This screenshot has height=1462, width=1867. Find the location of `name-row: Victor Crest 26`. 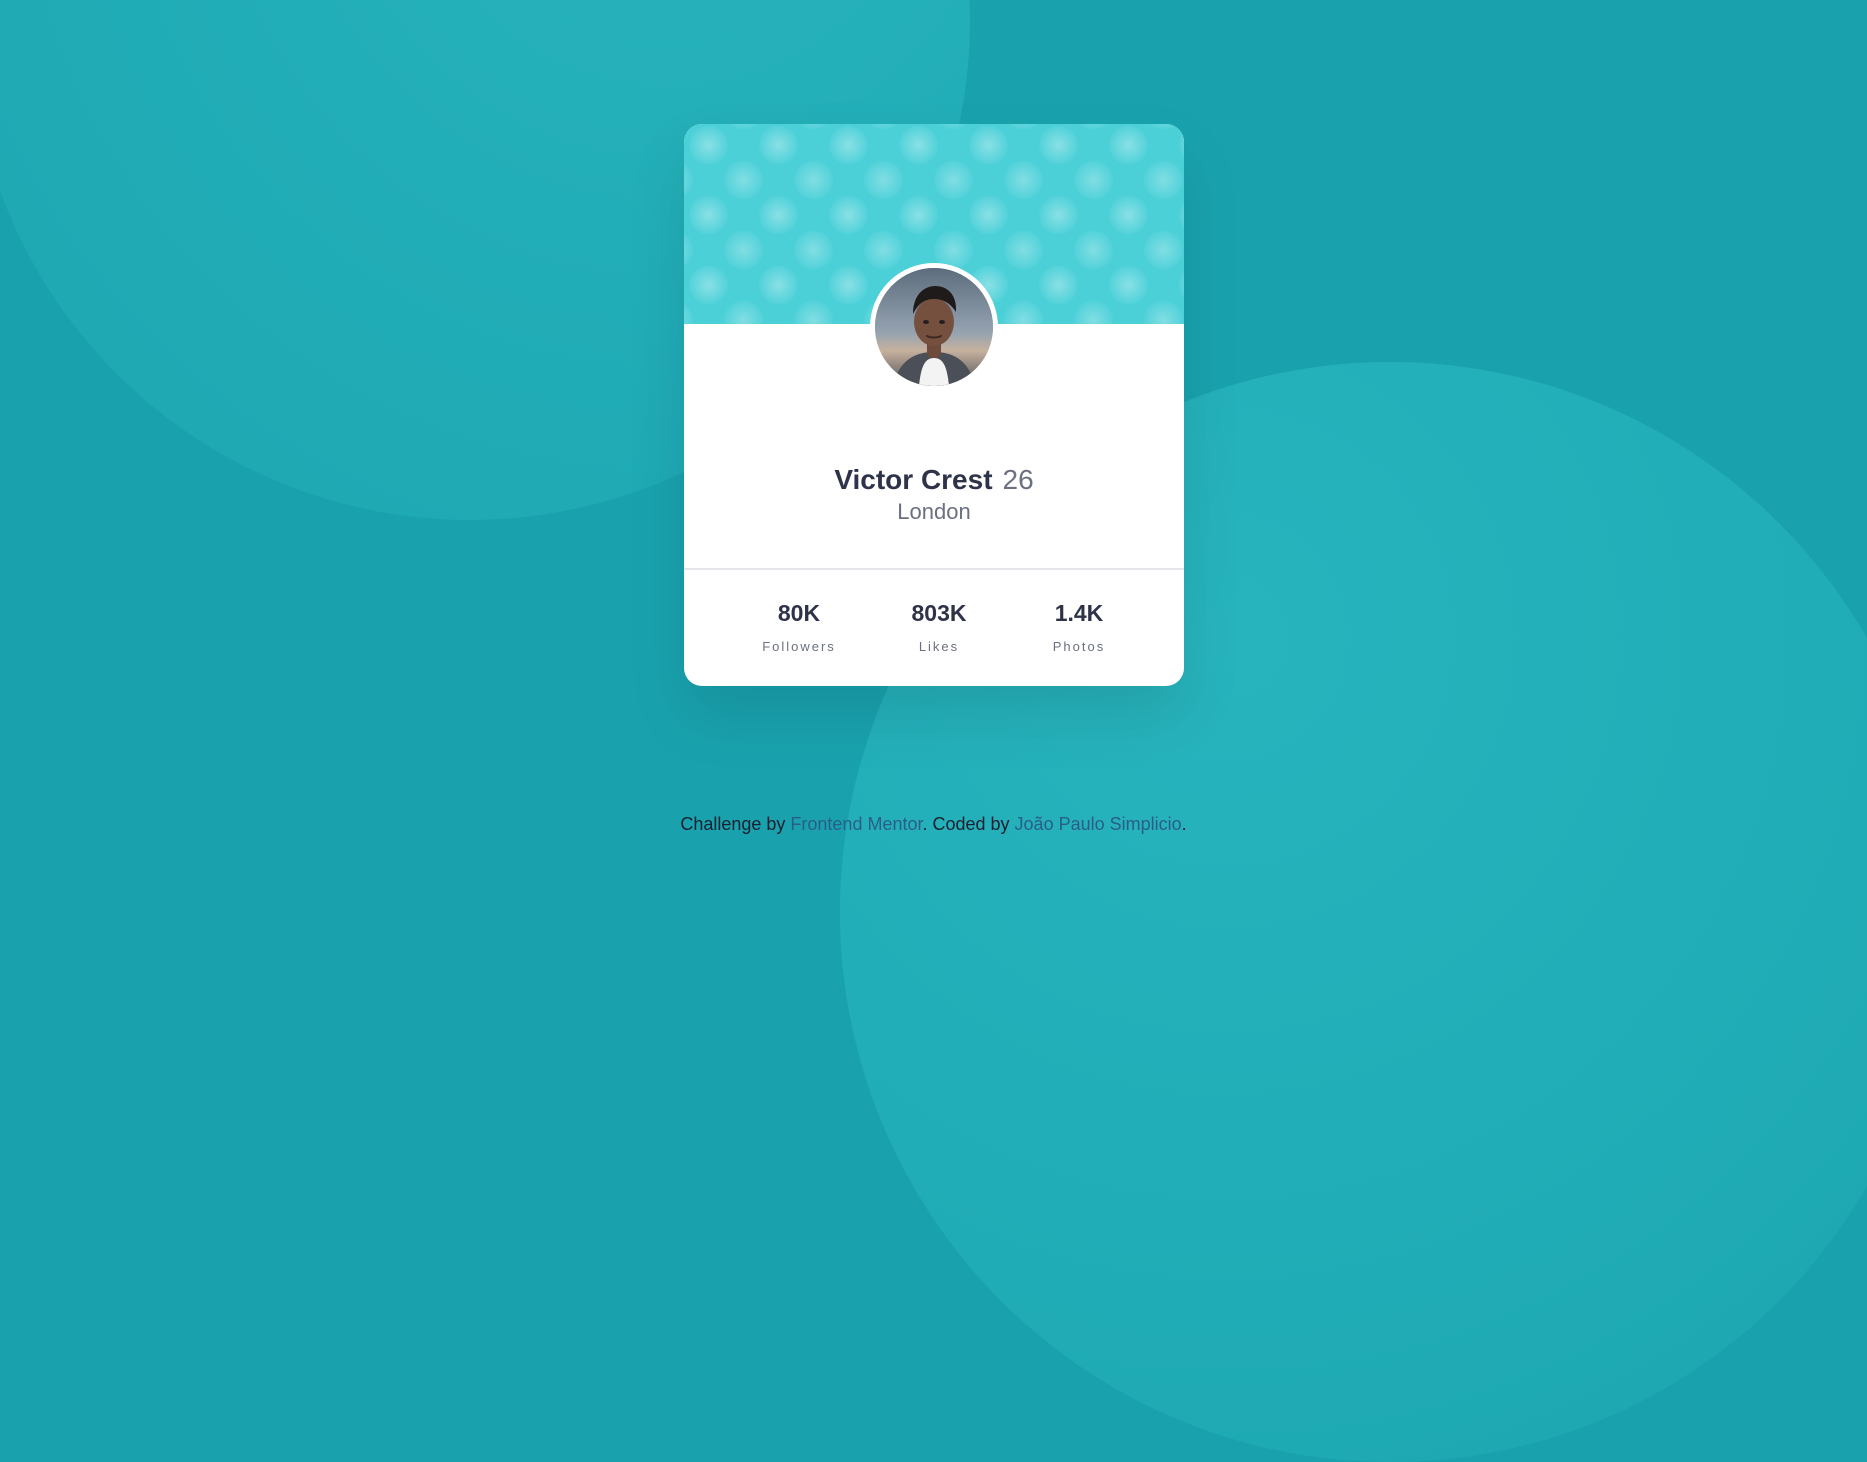

name-row: Victor Crest 26 is located at coordinates (934, 480).